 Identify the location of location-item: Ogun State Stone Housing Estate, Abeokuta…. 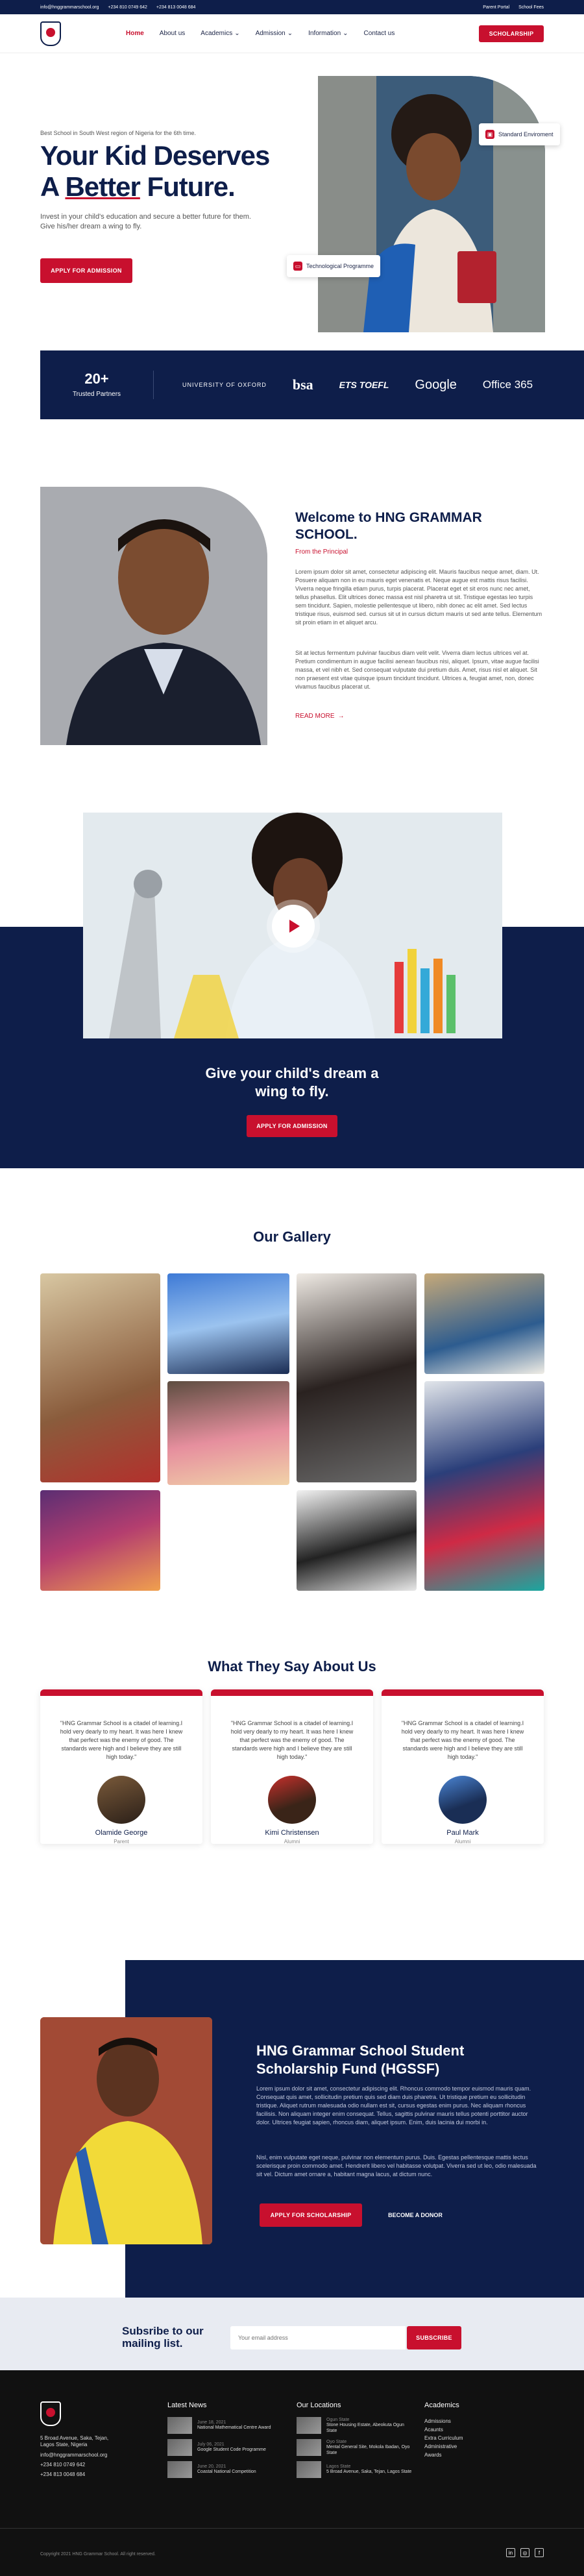
(355, 2425).